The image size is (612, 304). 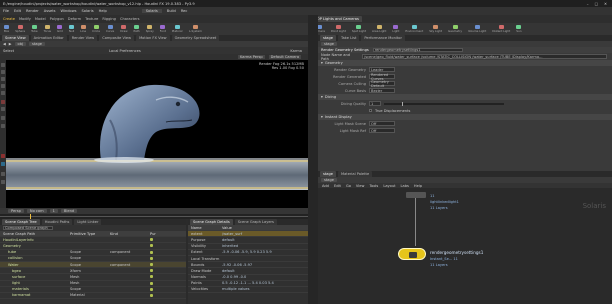 What do you see at coordinates (414, 28) in the screenshot?
I see `shelf-right-tool-5: Environment` at bounding box center [414, 28].